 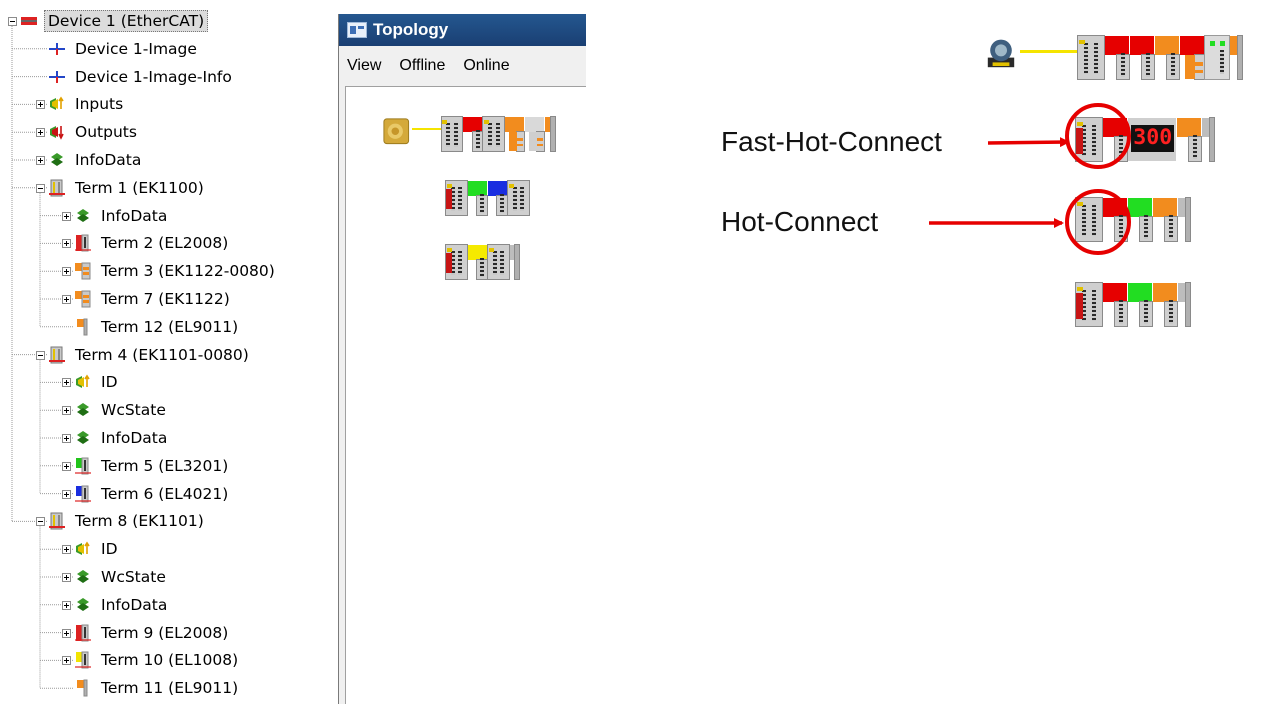 I want to click on tree-item-label: WcState, so click(x=133, y=577).